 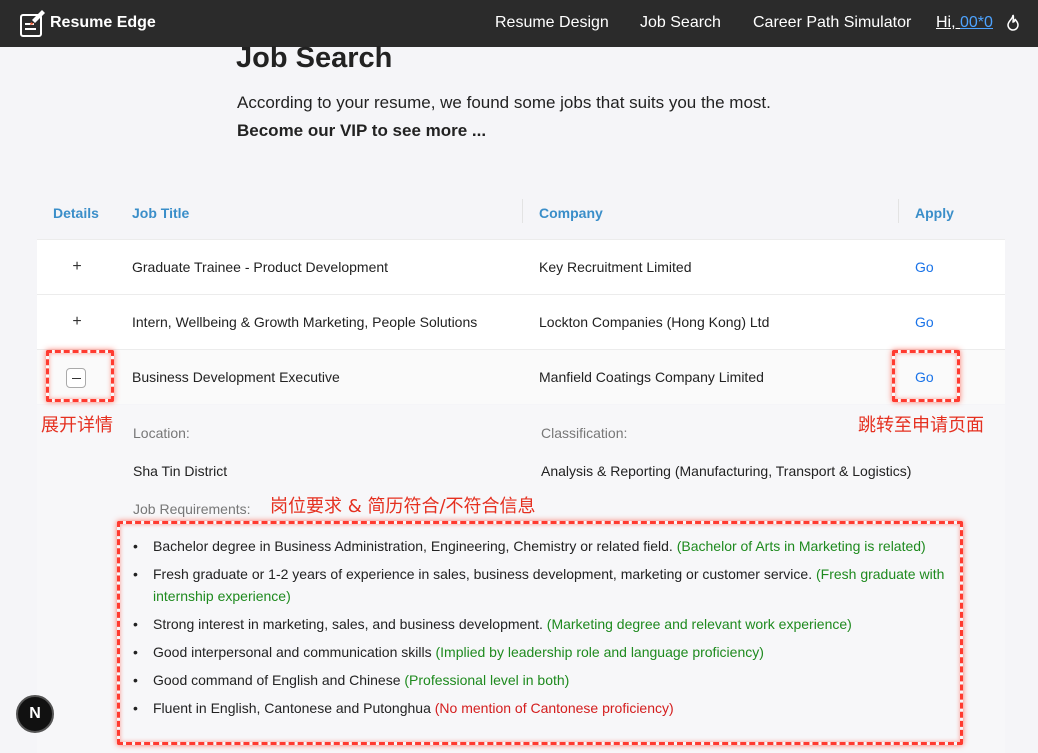 What do you see at coordinates (584, 433) in the screenshot?
I see `classification-label: Classification:` at bounding box center [584, 433].